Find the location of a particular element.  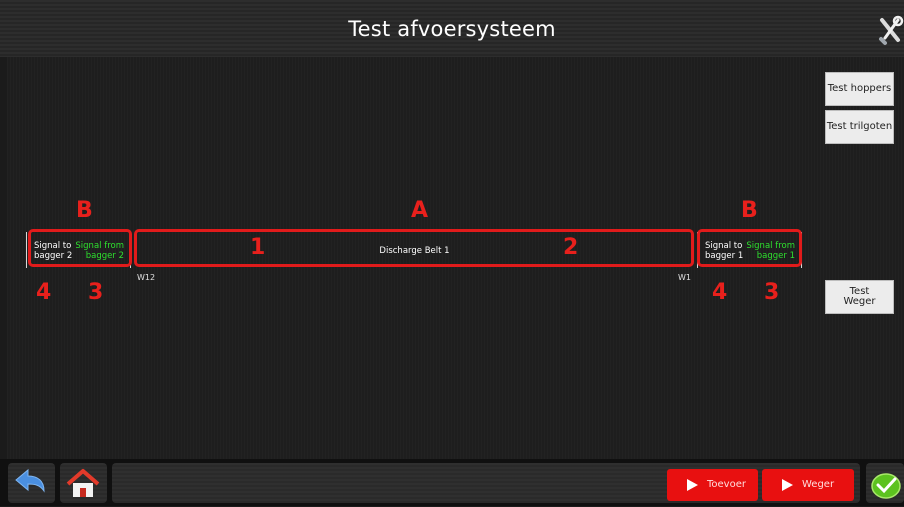

test-trilgoten-button: Test trilgoten is located at coordinates (859, 127).